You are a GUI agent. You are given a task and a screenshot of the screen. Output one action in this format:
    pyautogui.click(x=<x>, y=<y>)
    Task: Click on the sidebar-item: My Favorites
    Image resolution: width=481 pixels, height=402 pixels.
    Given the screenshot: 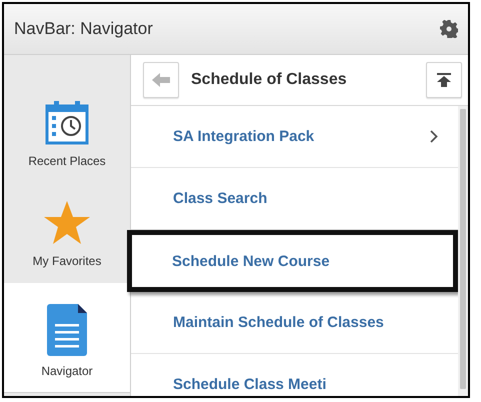 What is the action you would take?
    pyautogui.click(x=67, y=233)
    